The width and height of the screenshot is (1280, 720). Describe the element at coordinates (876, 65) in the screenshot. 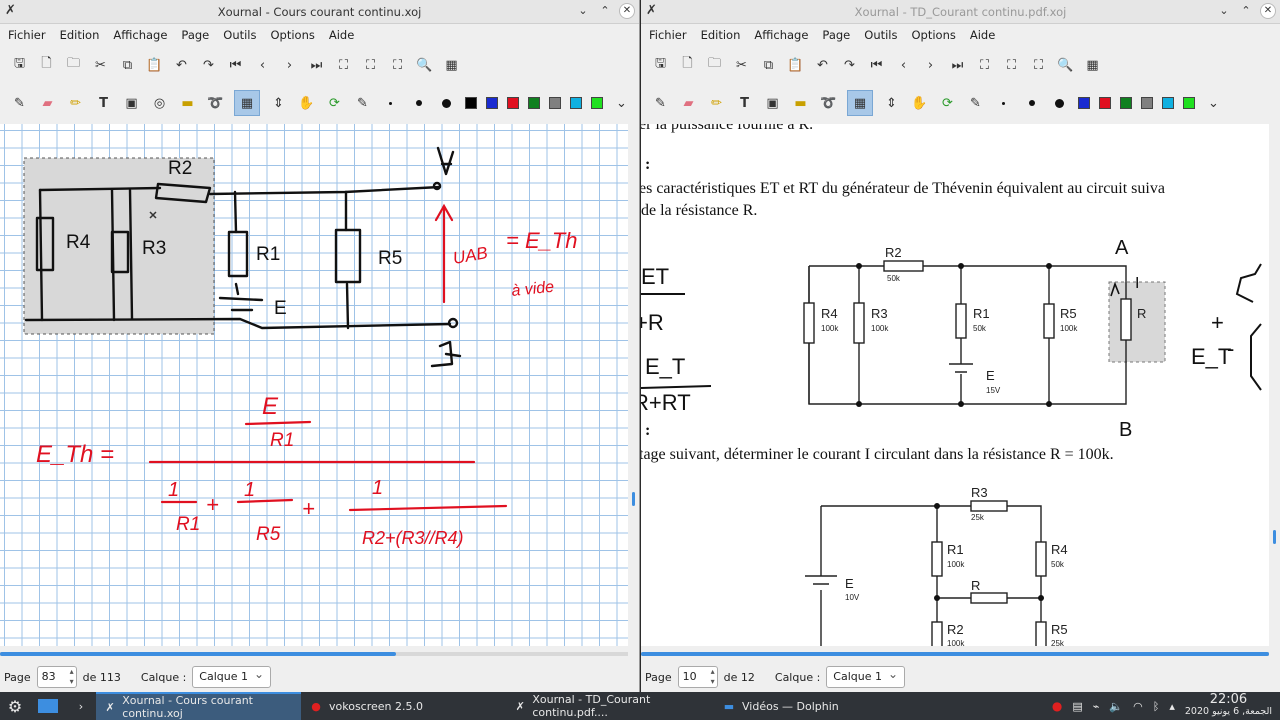

I see `first-page-icon: ⏮` at that location.